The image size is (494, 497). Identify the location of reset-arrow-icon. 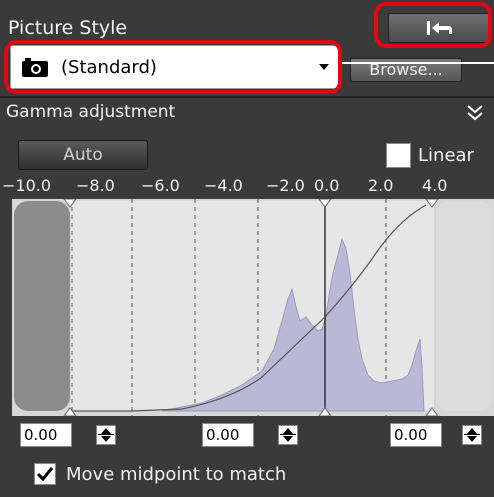
(439, 28).